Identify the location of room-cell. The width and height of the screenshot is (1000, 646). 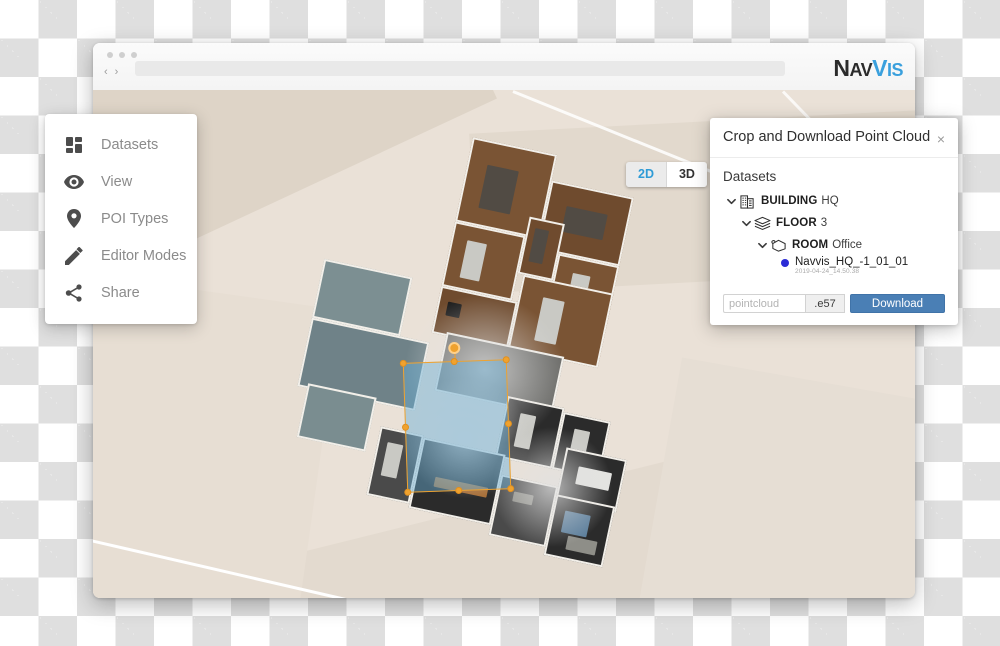
(579, 531).